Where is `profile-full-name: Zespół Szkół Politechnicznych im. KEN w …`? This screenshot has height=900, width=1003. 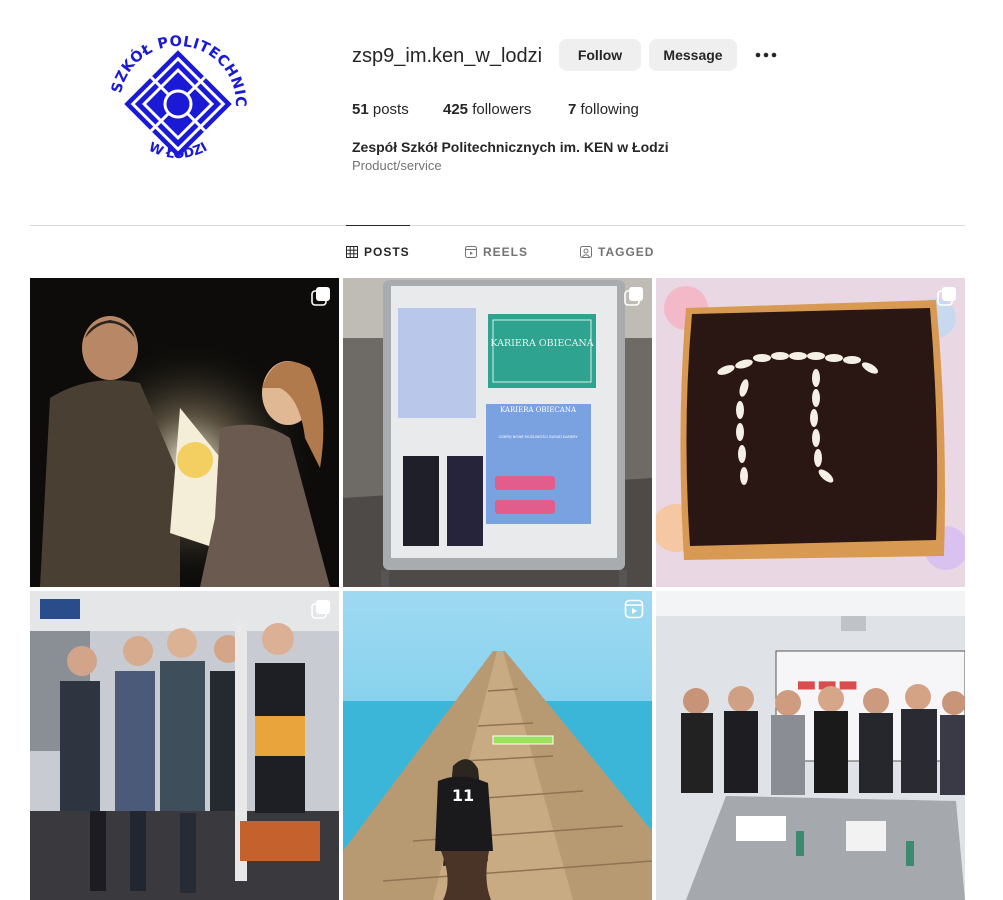 profile-full-name: Zespół Szkół Politechnicznych im. KEN w … is located at coordinates (510, 147).